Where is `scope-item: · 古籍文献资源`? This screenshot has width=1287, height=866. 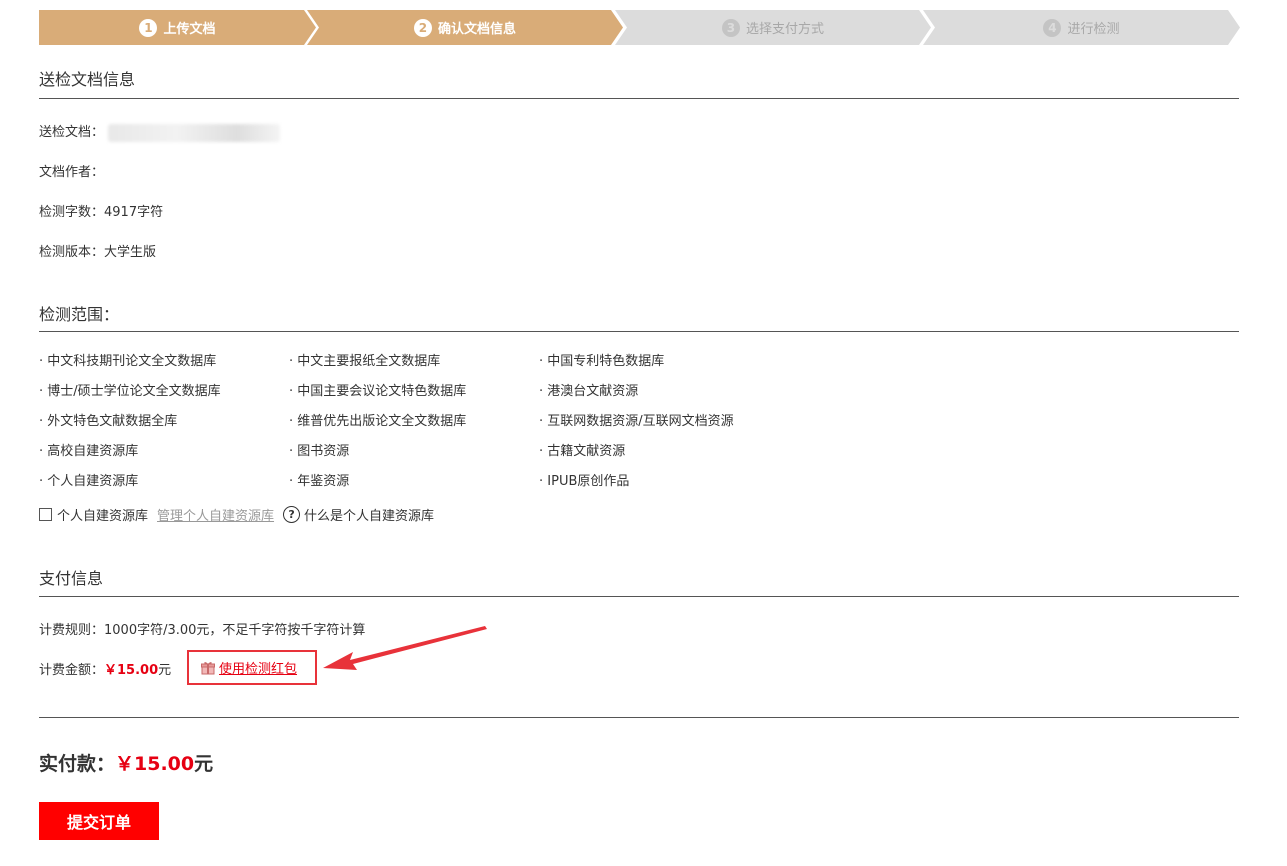 scope-item: · 古籍文献资源 is located at coordinates (582, 451).